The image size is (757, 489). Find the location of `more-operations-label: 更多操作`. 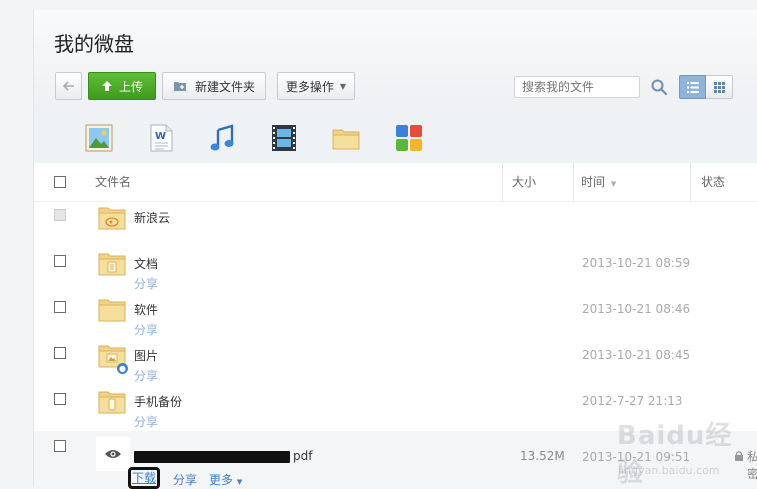

more-operations-label: 更多操作 is located at coordinates (309, 86).